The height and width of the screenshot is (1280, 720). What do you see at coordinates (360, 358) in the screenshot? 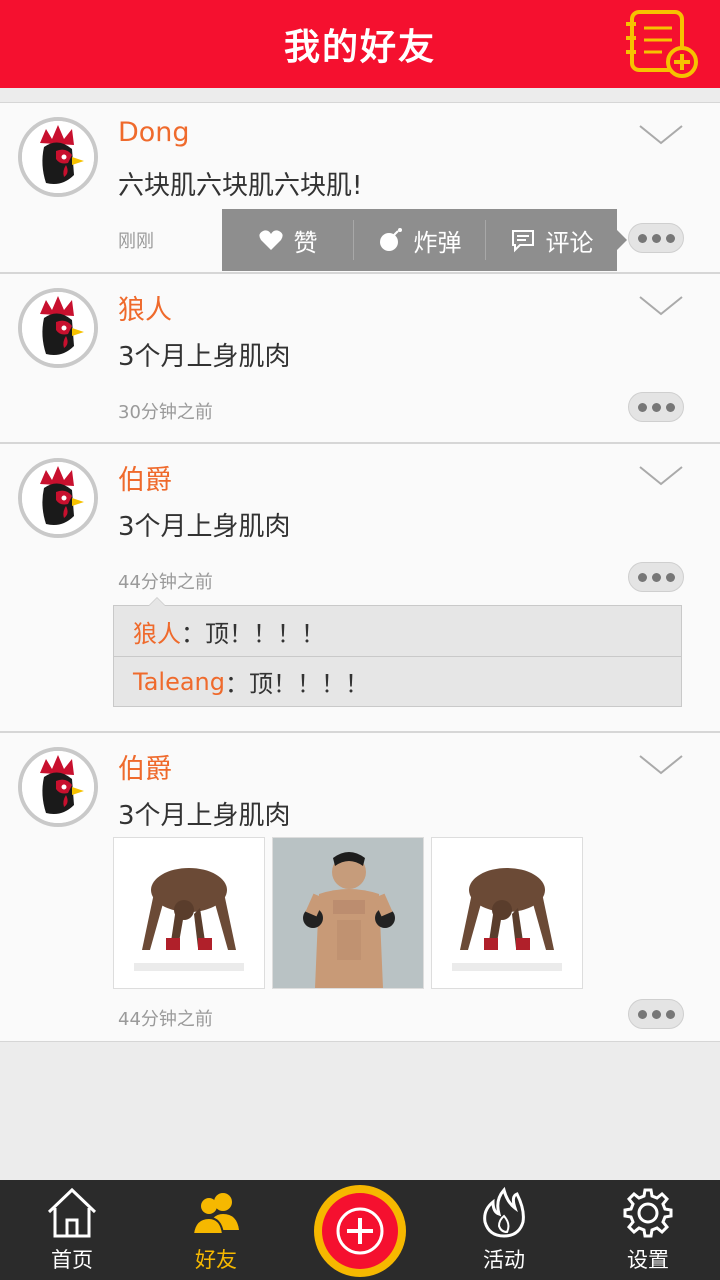
I see `post-item: 狼人 3个月上身肌肉 30分钟之前` at bounding box center [360, 358].